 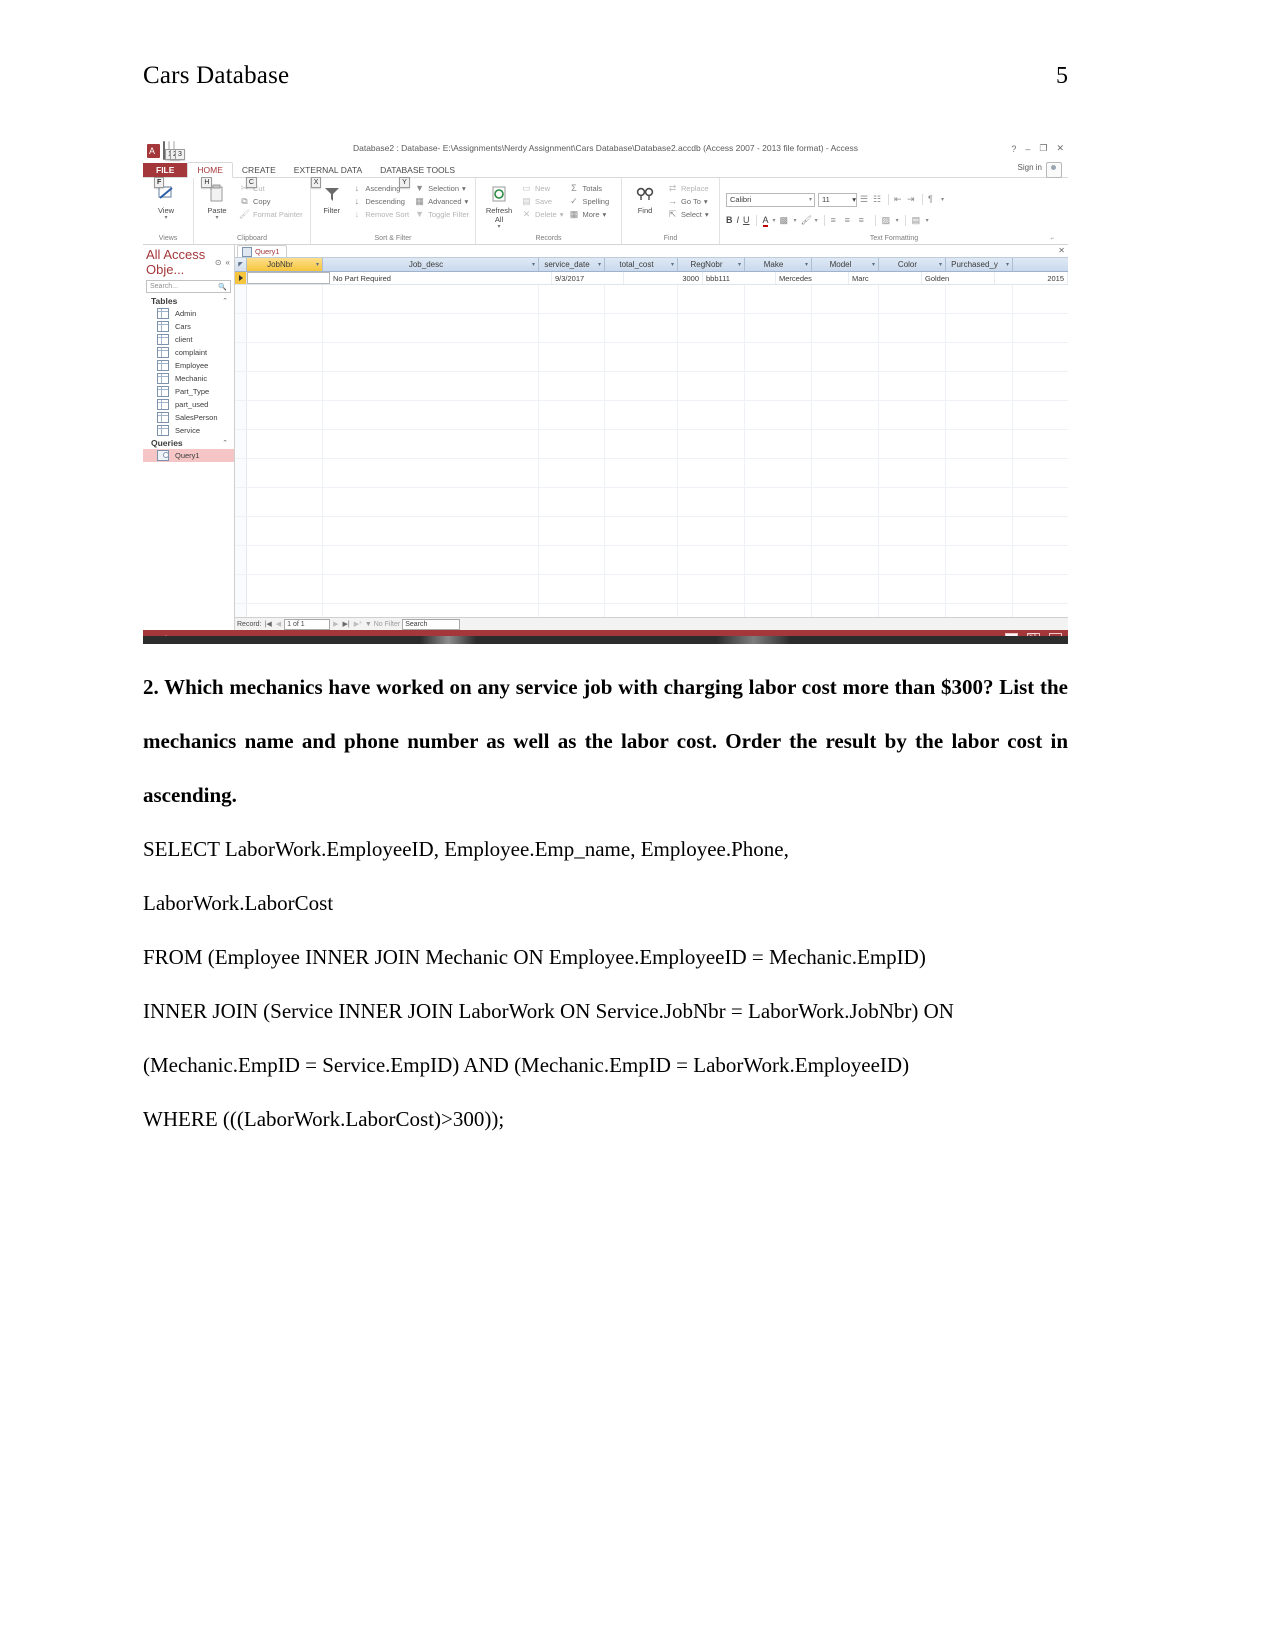 I want to click on sign-in-link: Sign in, so click(x=1030, y=167).